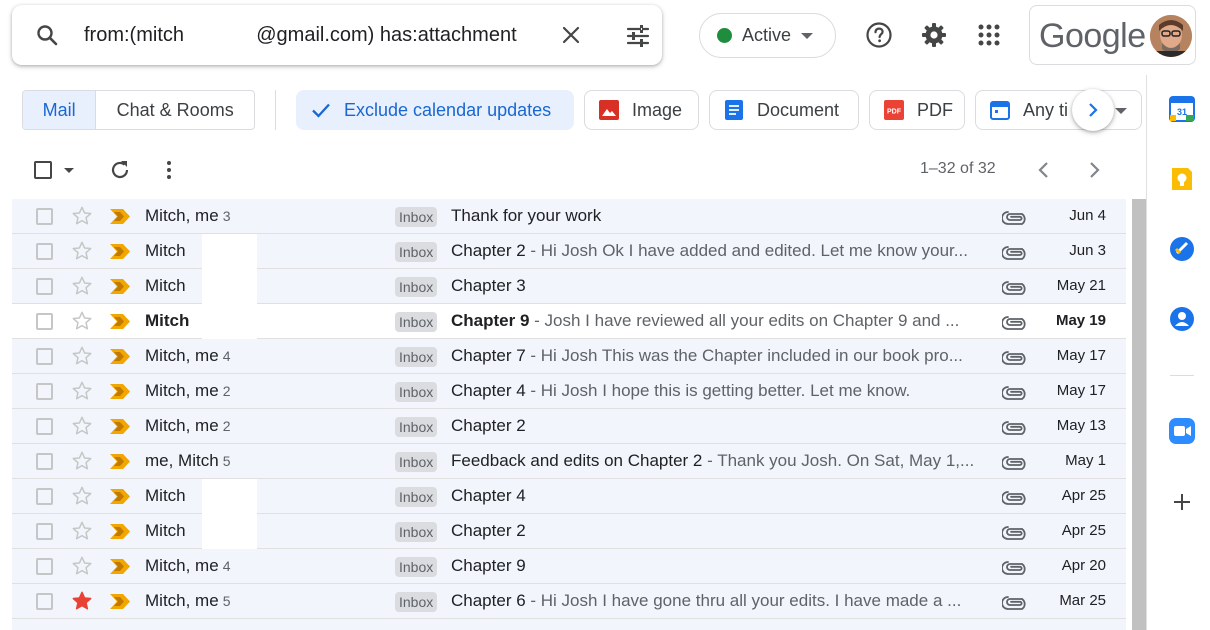 Image resolution: width=1210 pixels, height=630 pixels. I want to click on apps-grid-icon, so click(989, 35).